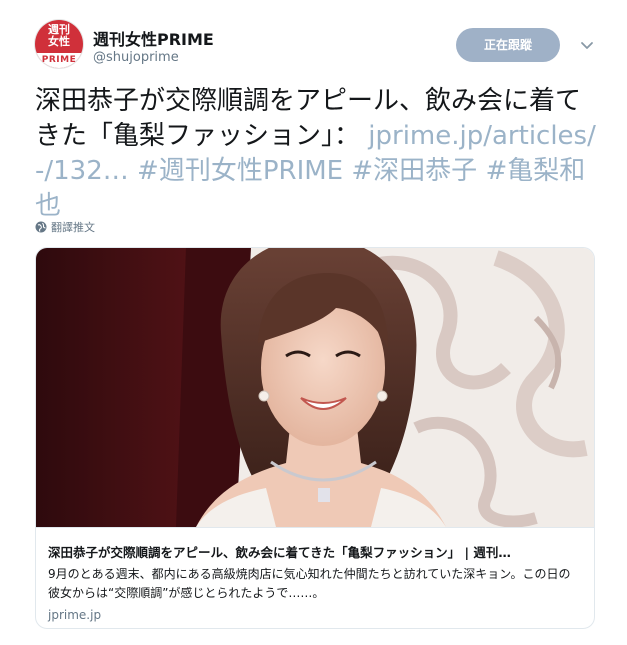 Image resolution: width=627 pixels, height=645 pixels. What do you see at coordinates (59, 35) in the screenshot?
I see `logo-text-top: 週刊 女性` at bounding box center [59, 35].